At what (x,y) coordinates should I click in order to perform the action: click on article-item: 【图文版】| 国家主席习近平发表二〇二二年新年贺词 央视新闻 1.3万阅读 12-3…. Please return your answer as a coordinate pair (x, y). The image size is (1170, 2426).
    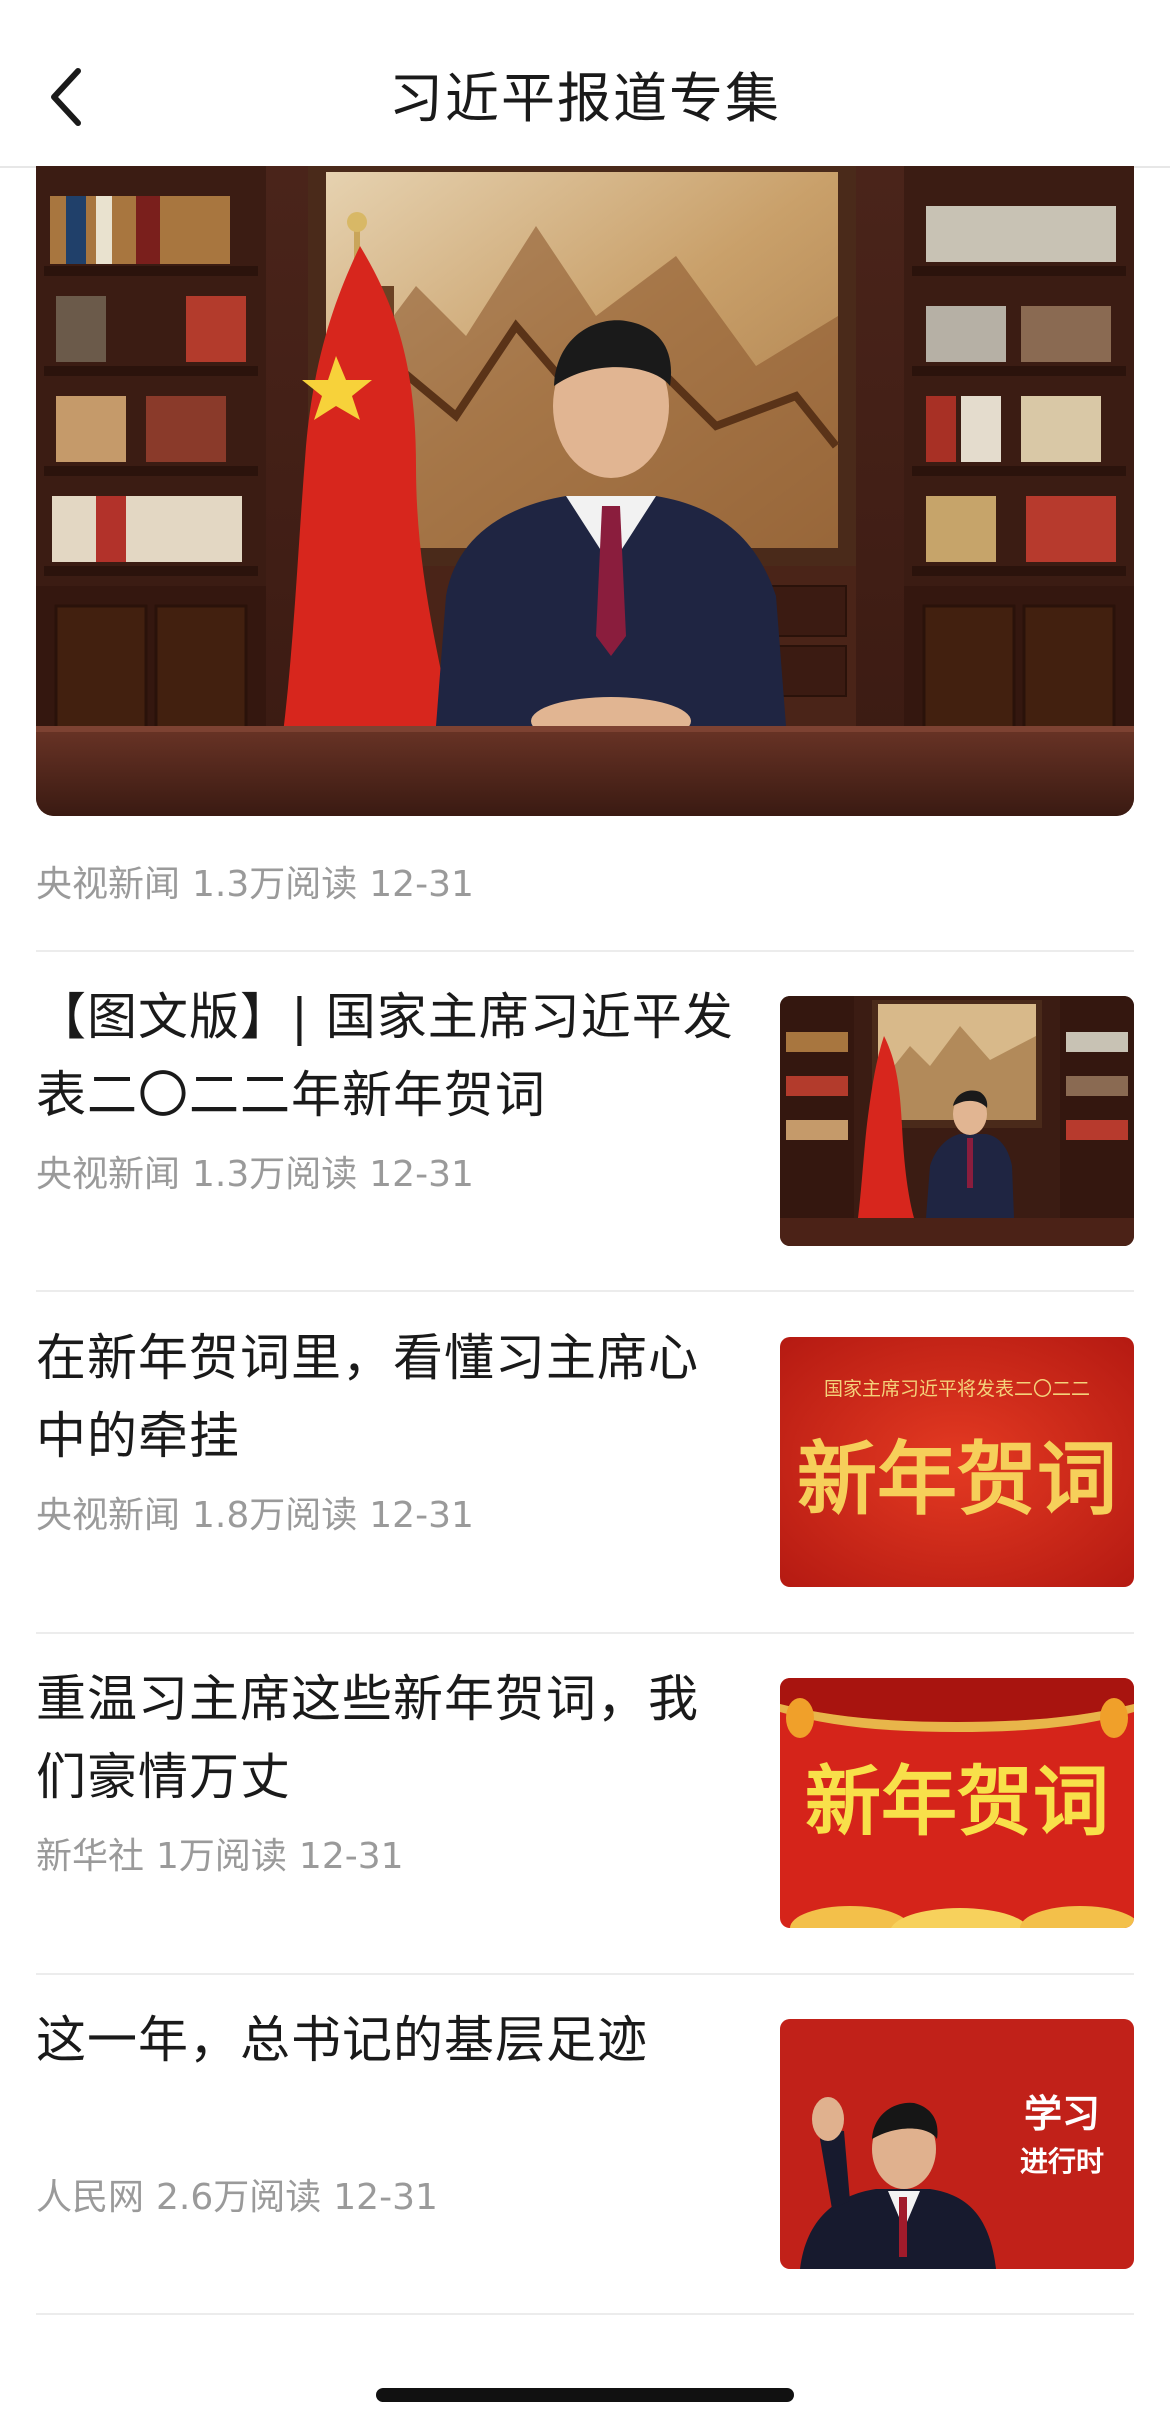
    Looking at the image, I should click on (585, 1122).